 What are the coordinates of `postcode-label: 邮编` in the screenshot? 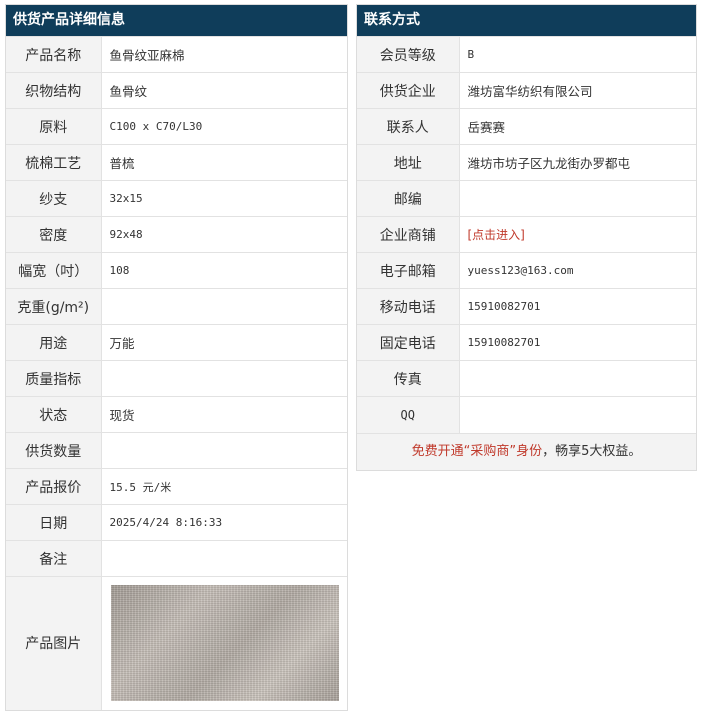 It's located at (408, 198).